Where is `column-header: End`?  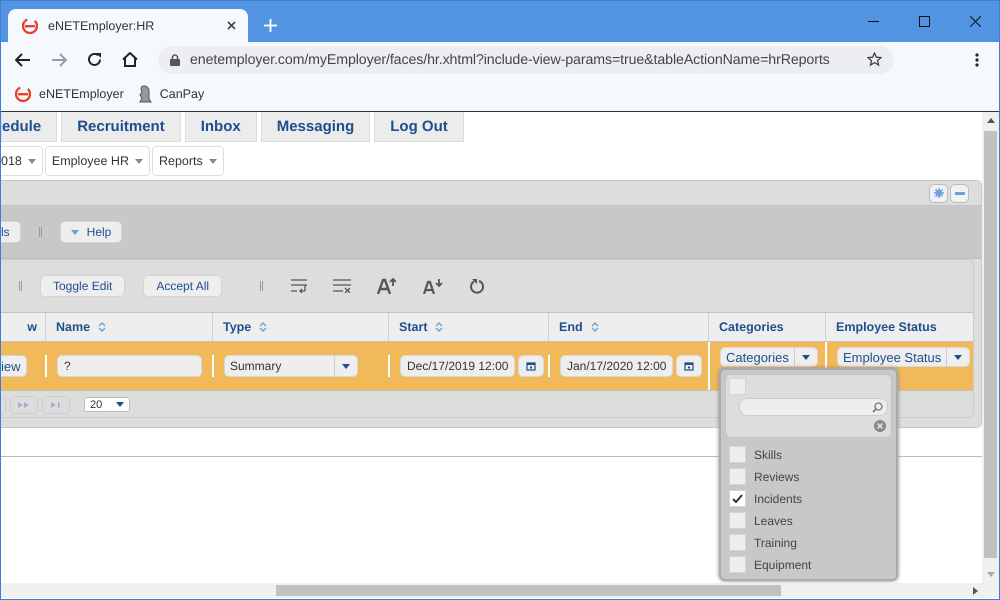 column-header: End is located at coordinates (628, 327).